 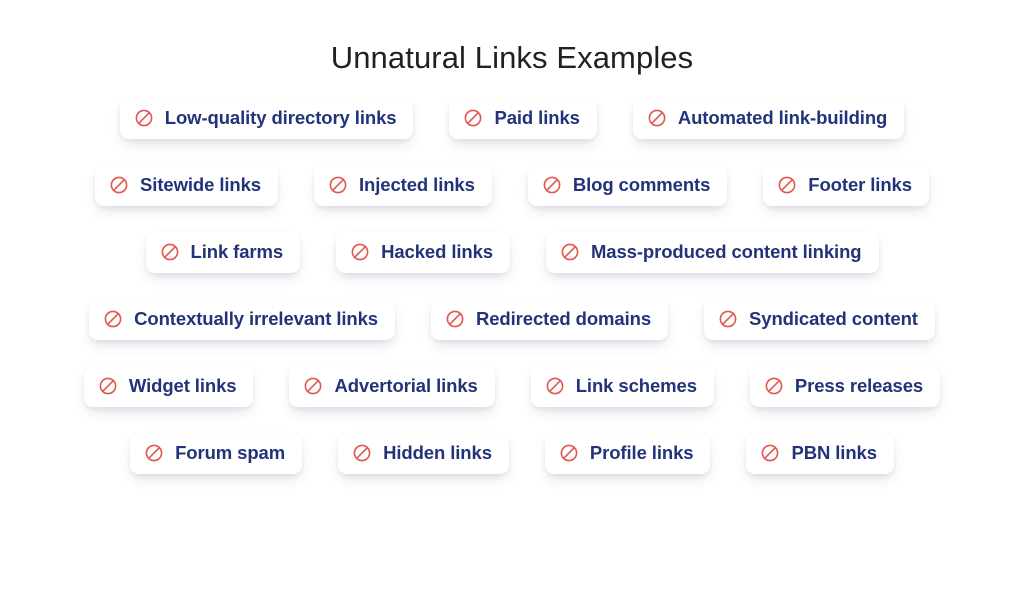 I want to click on tag-item: Profile links, so click(x=627, y=453).